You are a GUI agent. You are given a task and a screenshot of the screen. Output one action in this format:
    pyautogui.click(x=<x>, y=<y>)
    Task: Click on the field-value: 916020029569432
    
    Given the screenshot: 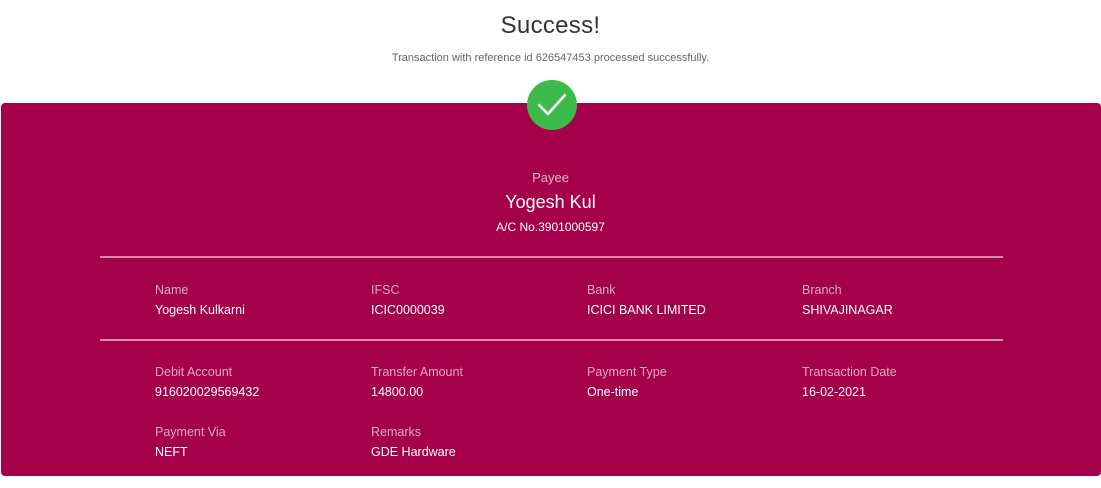 What is the action you would take?
    pyautogui.click(x=207, y=392)
    